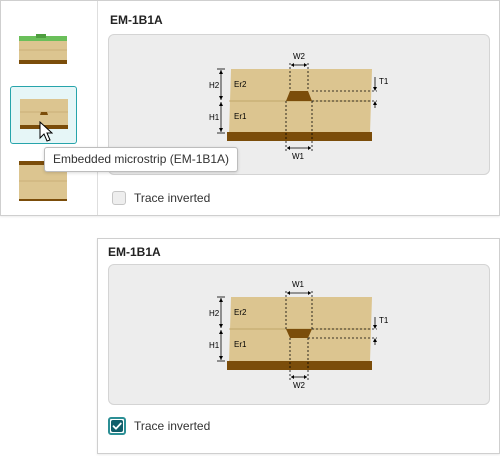 The height and width of the screenshot is (456, 500). I want to click on checkmark-icon, so click(117, 426).